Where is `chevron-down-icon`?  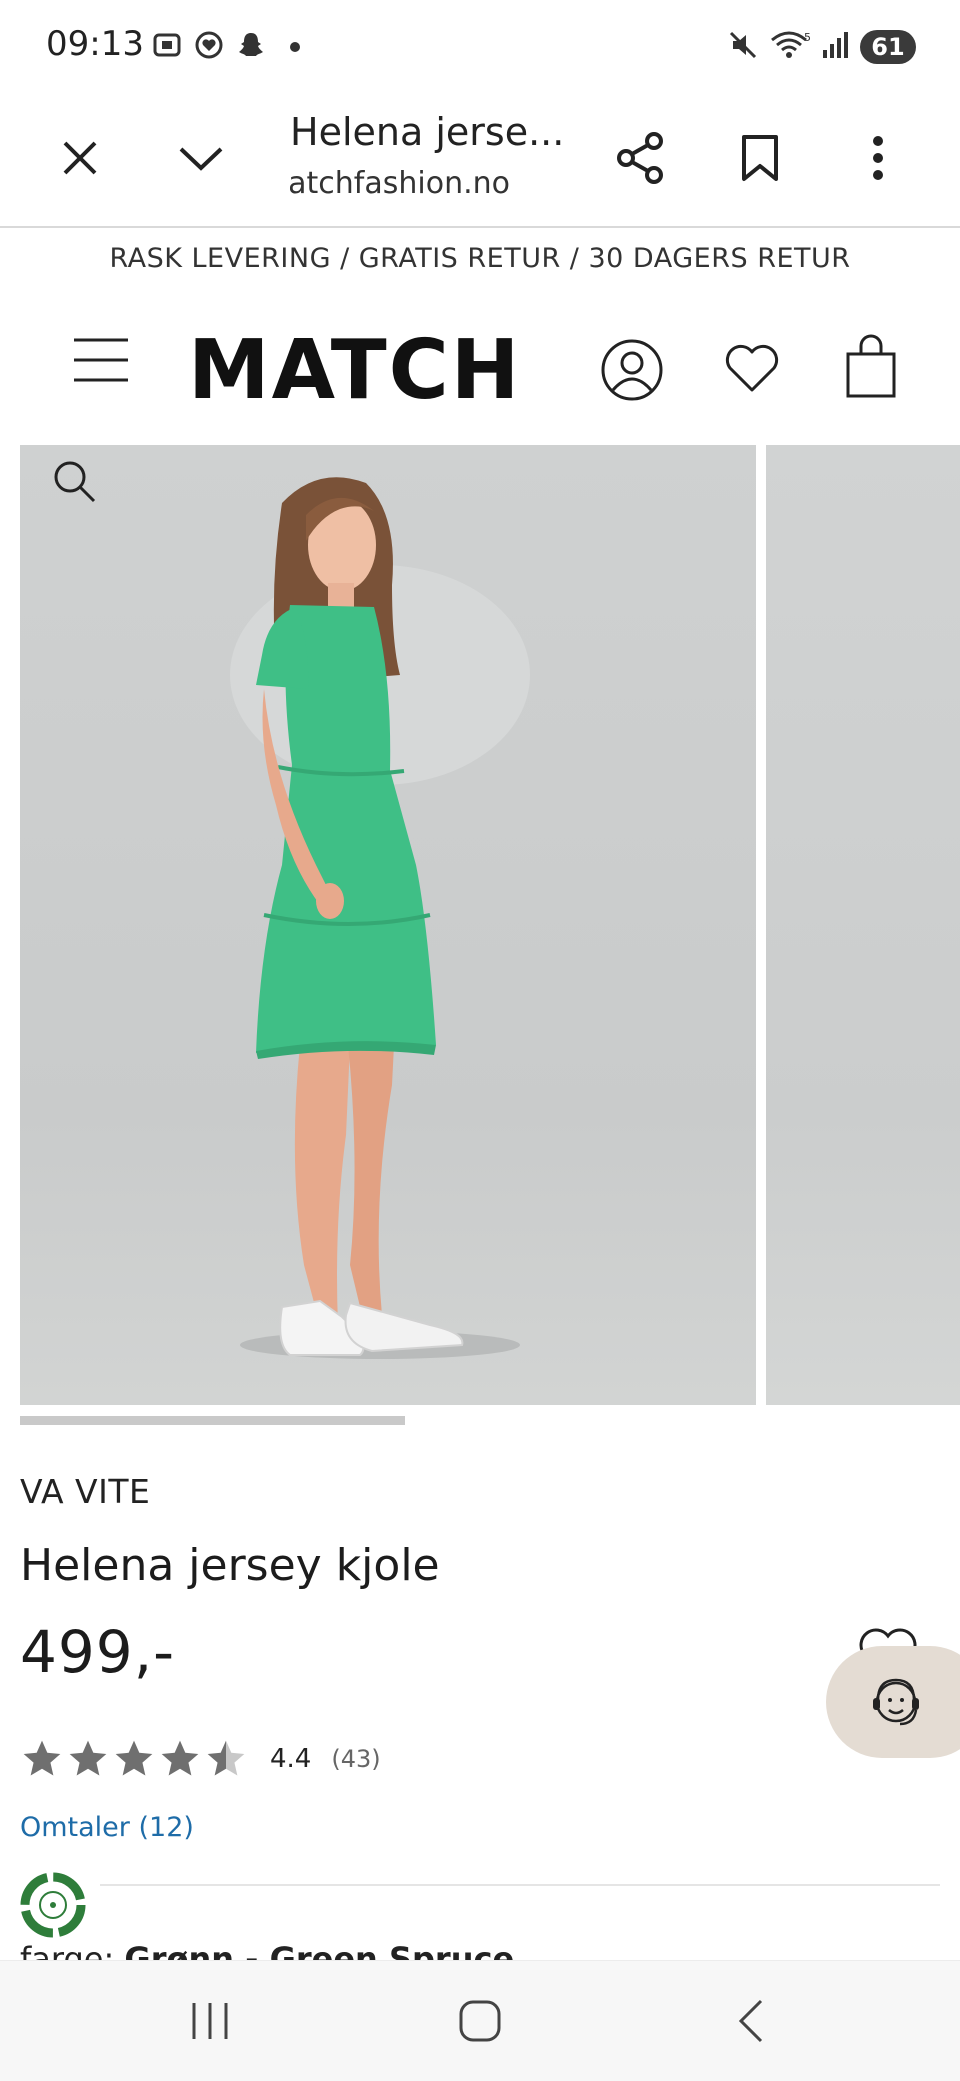 chevron-down-icon is located at coordinates (201, 159).